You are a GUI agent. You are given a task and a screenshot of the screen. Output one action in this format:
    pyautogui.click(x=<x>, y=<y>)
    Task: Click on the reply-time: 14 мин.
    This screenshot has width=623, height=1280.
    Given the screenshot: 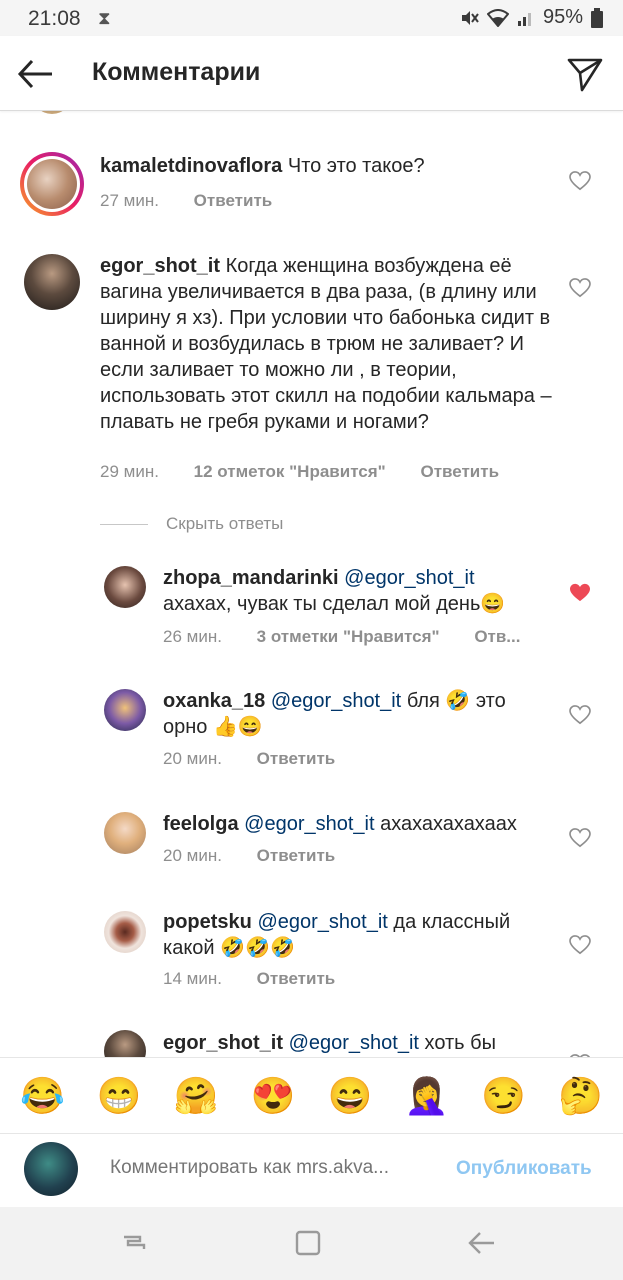 What is the action you would take?
    pyautogui.click(x=192, y=978)
    